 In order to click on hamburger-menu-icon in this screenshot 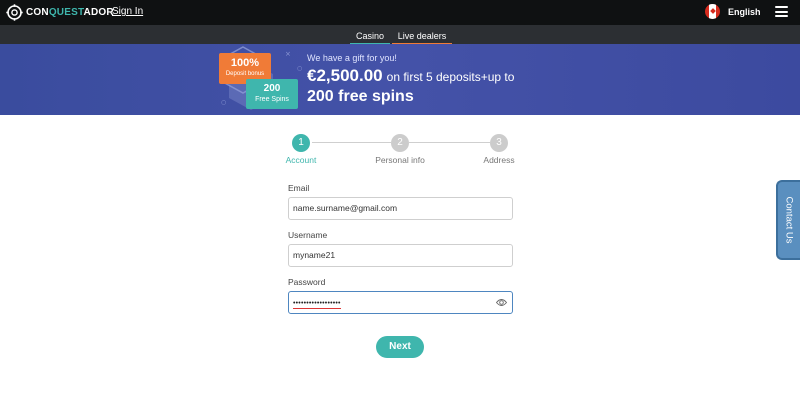, I will do `click(781, 11)`.